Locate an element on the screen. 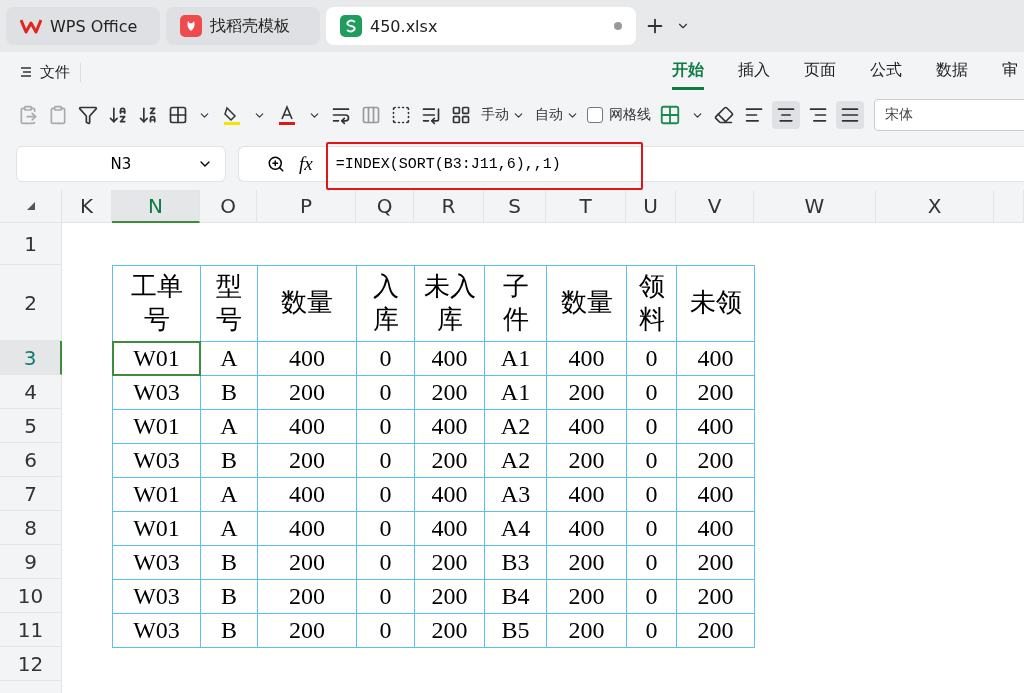 This screenshot has width=1024, height=693. align-center-icon is located at coordinates (786, 115).